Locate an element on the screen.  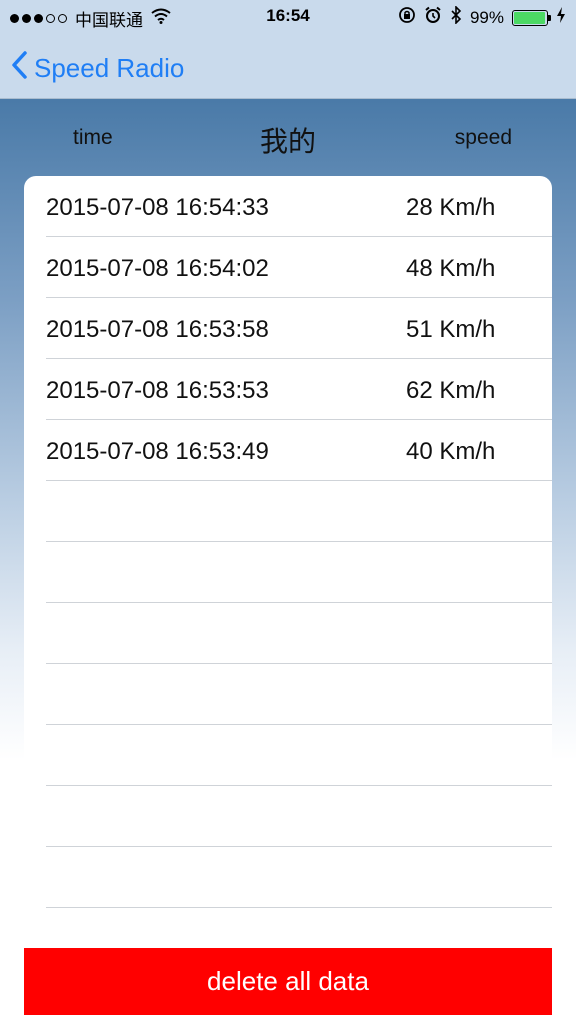
status-right: 99% is located at coordinates (482, 17).